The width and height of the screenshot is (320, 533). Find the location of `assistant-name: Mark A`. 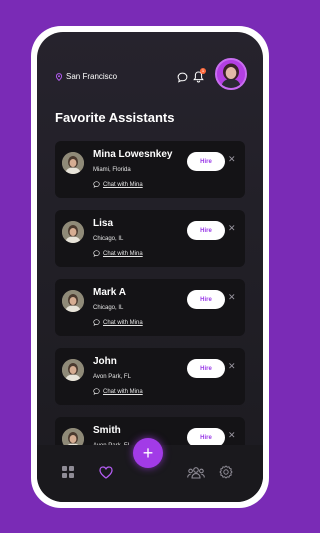

assistant-name: Mark A is located at coordinates (109, 292).